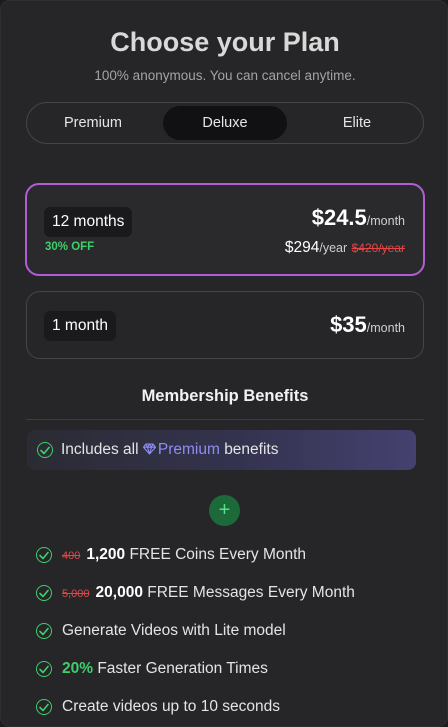  Describe the element at coordinates (93, 123) in the screenshot. I see `tab-premium: Premium` at that location.